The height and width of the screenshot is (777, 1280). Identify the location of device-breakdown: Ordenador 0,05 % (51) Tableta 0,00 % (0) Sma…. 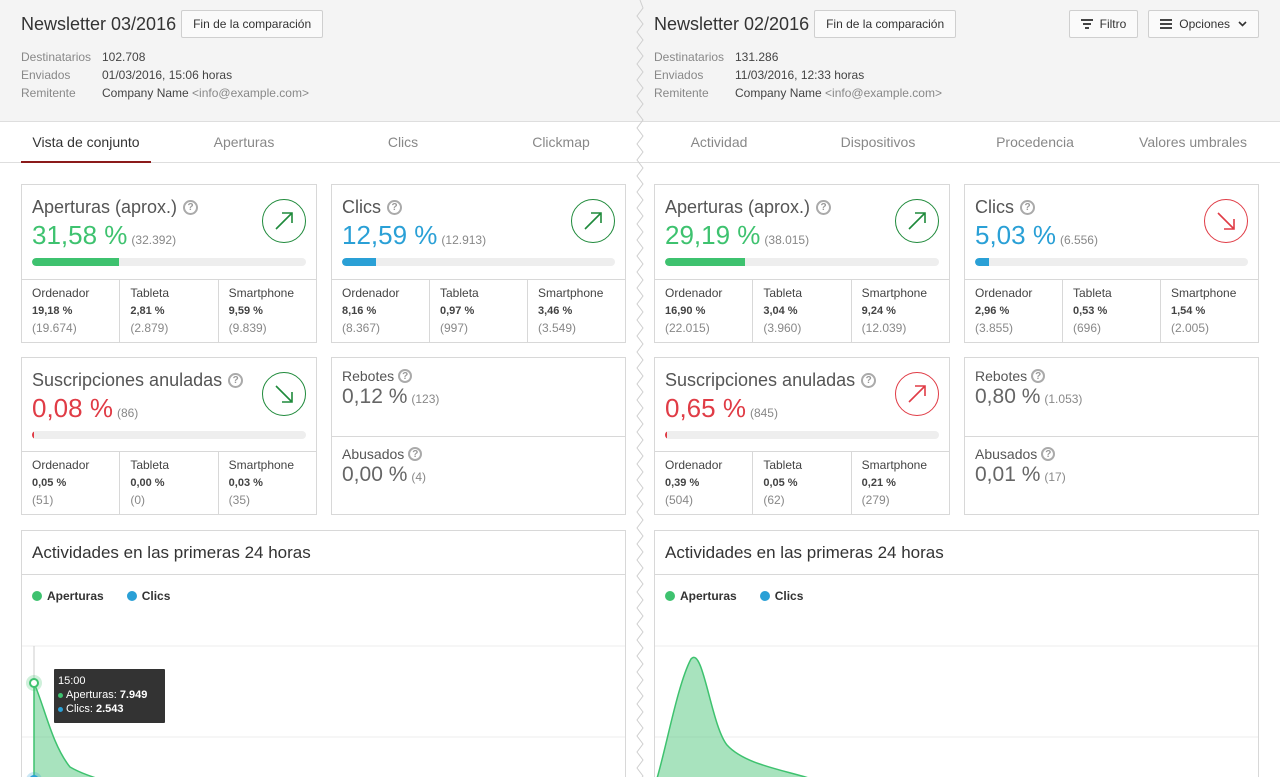
(169, 482).